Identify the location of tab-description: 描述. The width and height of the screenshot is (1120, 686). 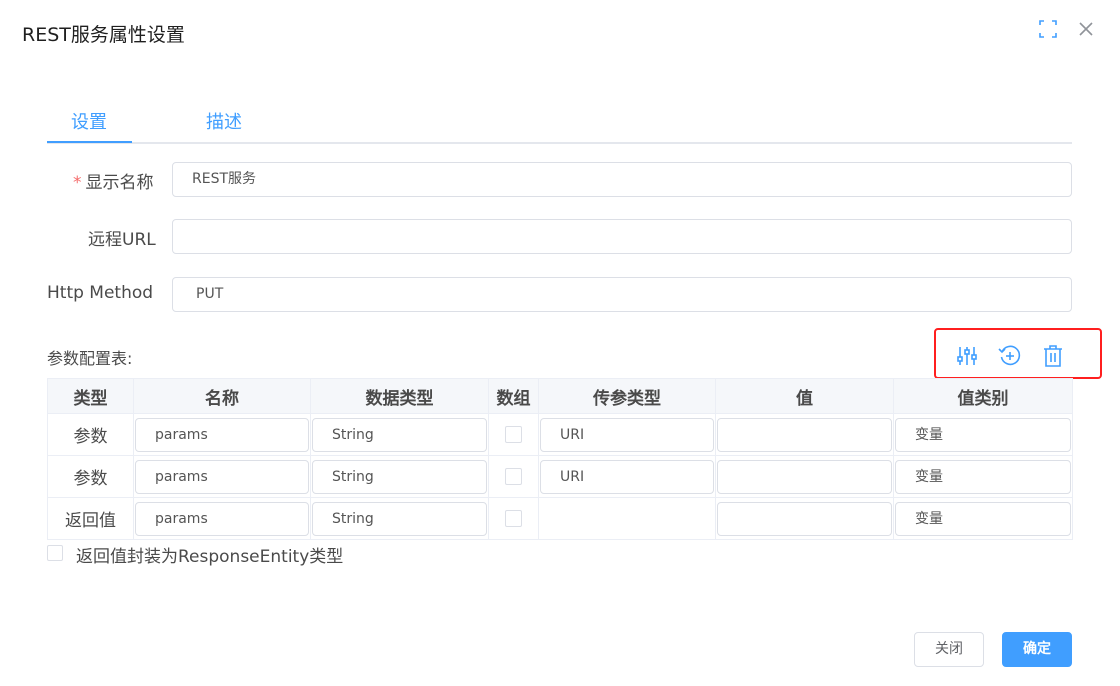
(224, 121).